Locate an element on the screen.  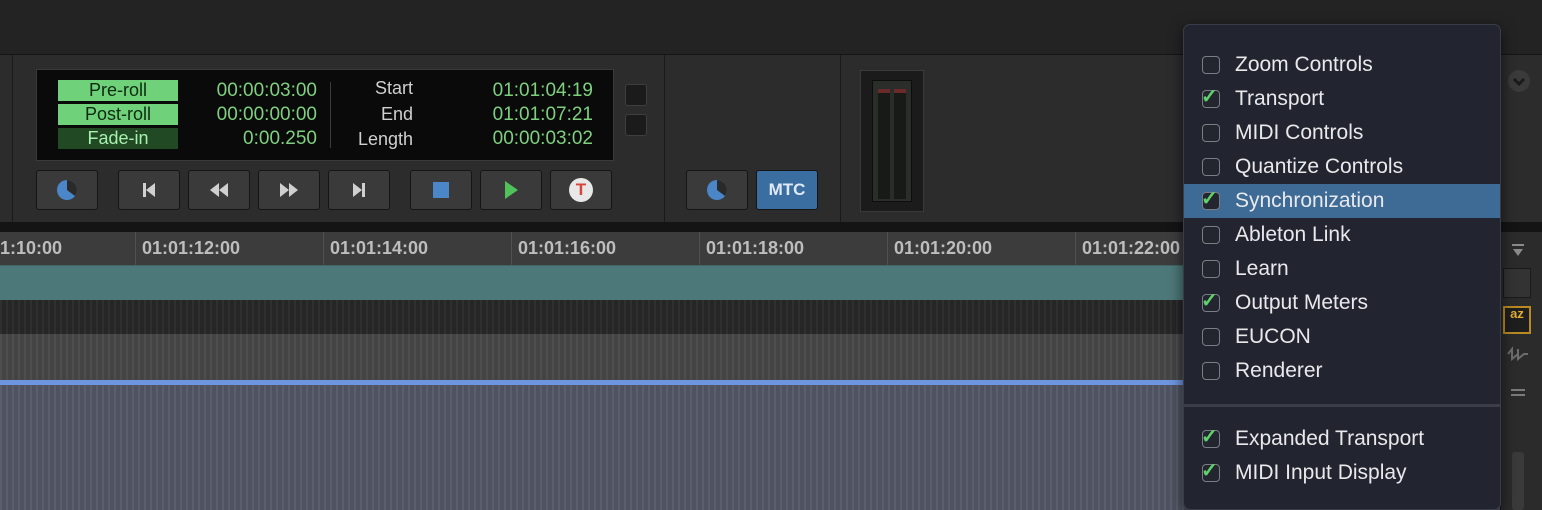
menu-item-expanded-transport: ✓ Expanded Transport is located at coordinates (1342, 439).